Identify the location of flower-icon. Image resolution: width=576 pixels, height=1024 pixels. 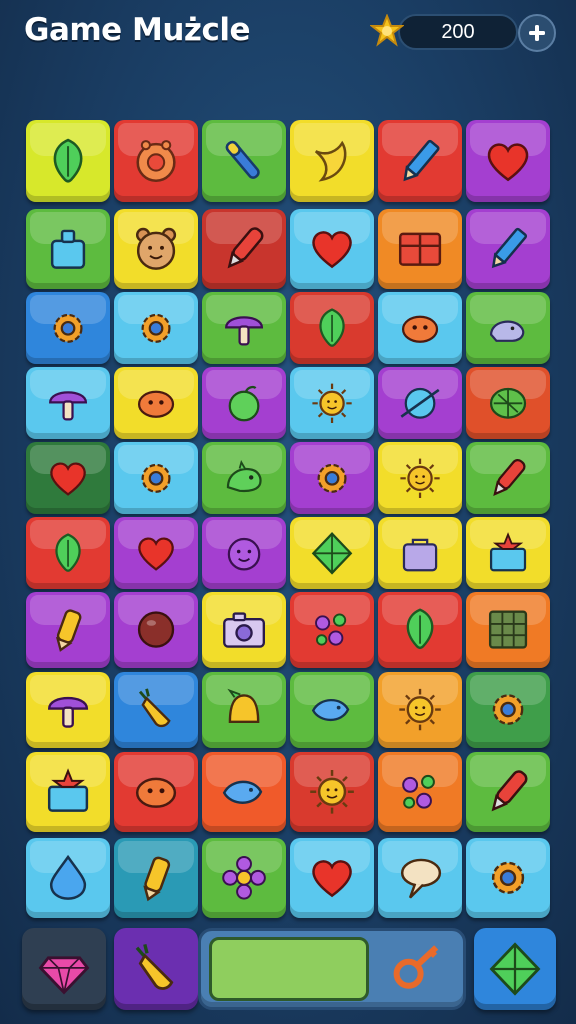
(244, 878).